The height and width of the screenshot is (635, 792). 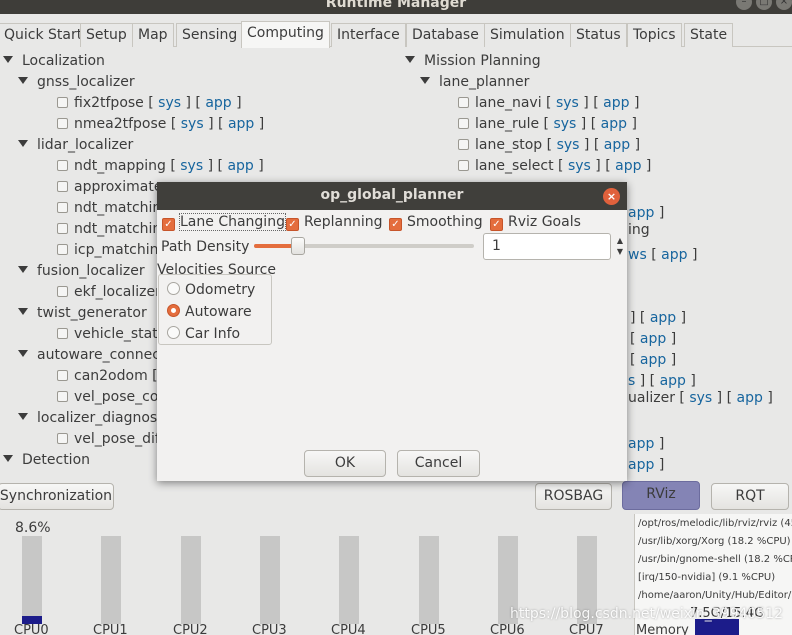 What do you see at coordinates (345, 463) in the screenshot?
I see `ok-button: OK` at bounding box center [345, 463].